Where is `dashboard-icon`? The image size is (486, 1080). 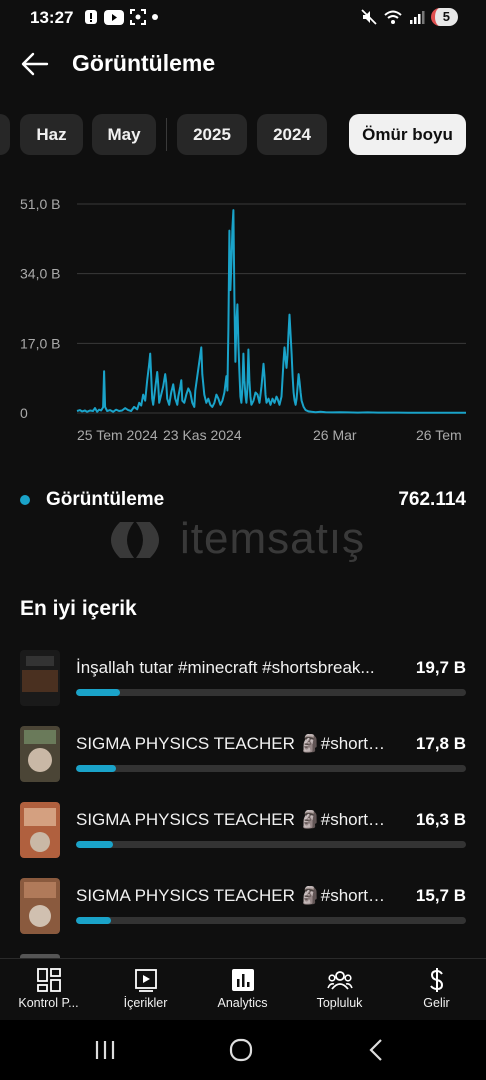
dashboard-icon is located at coordinates (48, 980).